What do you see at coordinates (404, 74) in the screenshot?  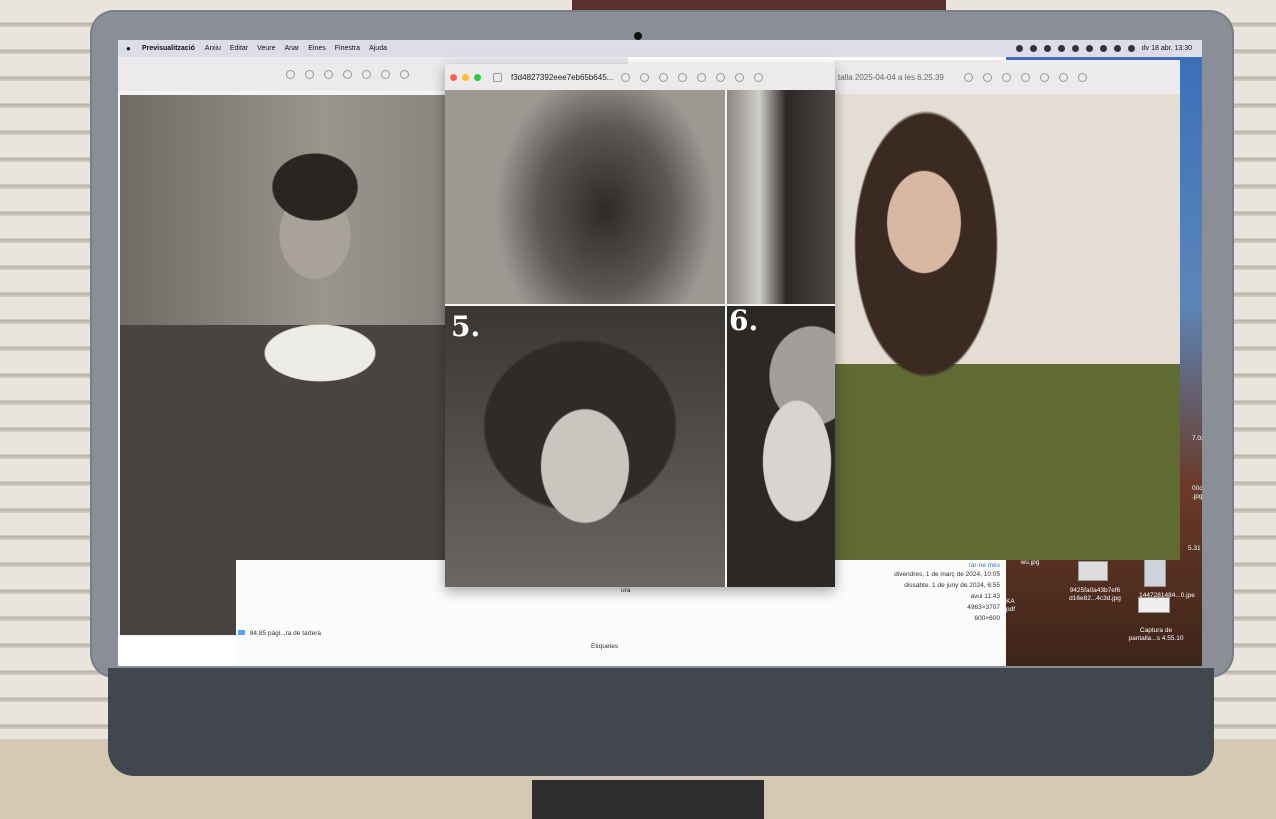 I see `annotate-icon` at bounding box center [404, 74].